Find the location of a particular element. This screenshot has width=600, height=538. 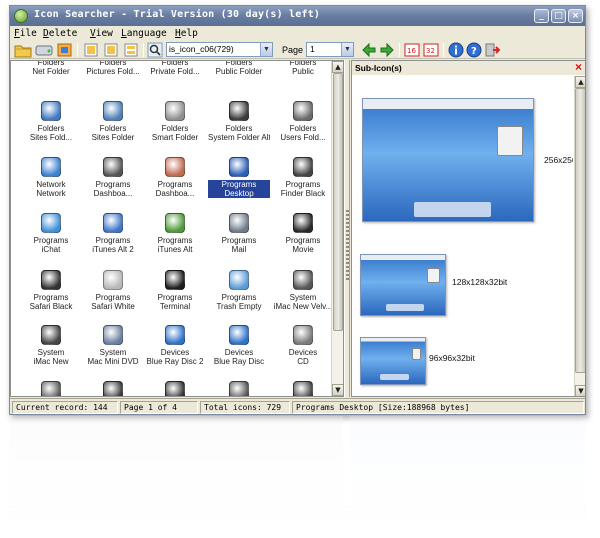

menu-delete: Delete is located at coordinates (60, 33).